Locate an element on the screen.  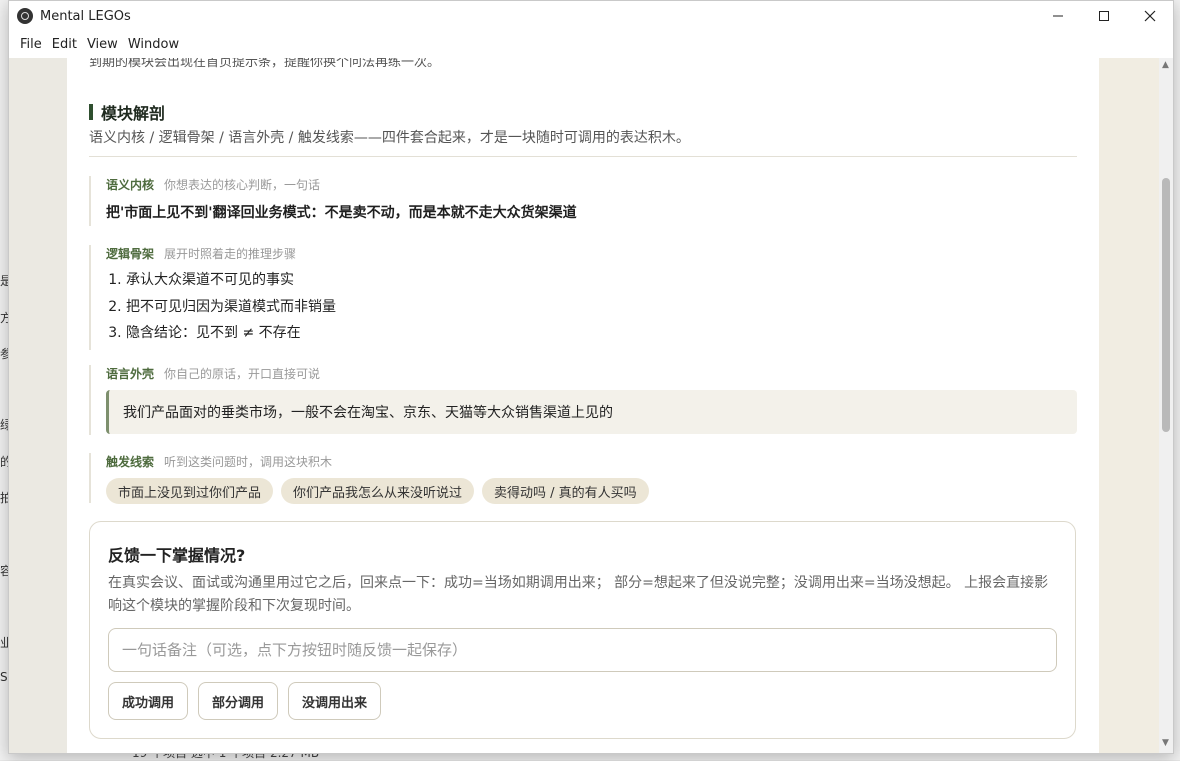
success-button: 成功调用 is located at coordinates (148, 701).